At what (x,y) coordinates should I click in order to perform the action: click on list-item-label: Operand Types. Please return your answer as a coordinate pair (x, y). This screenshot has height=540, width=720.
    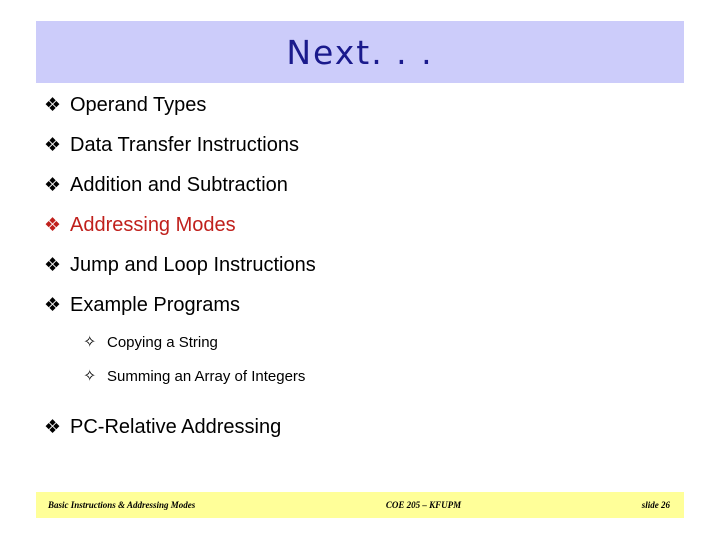
    Looking at the image, I should click on (138, 105).